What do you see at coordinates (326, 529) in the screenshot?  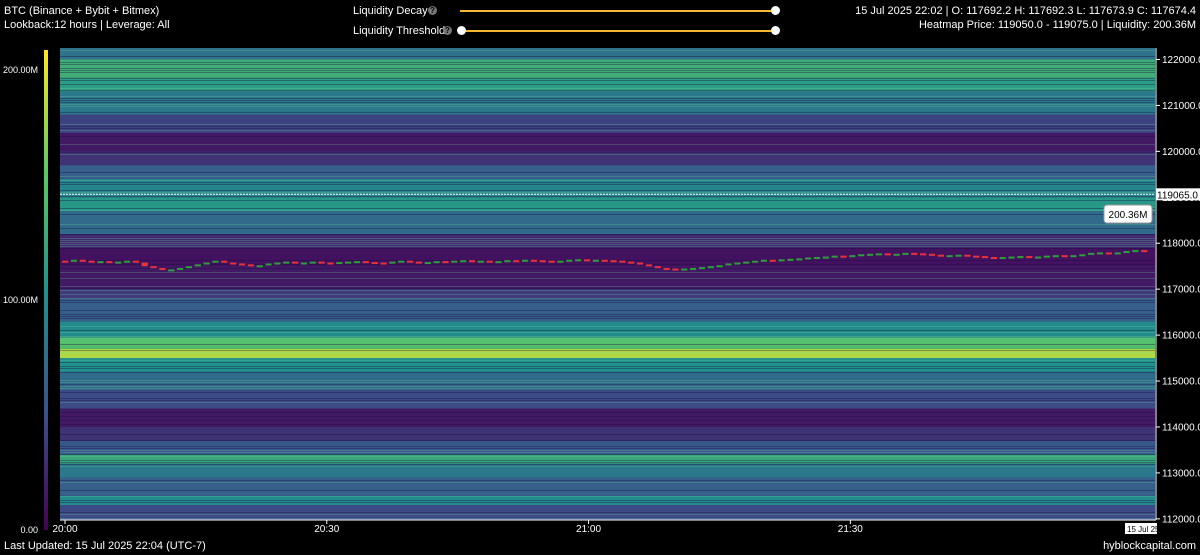 I see `x-tick-label-1: 20:30` at bounding box center [326, 529].